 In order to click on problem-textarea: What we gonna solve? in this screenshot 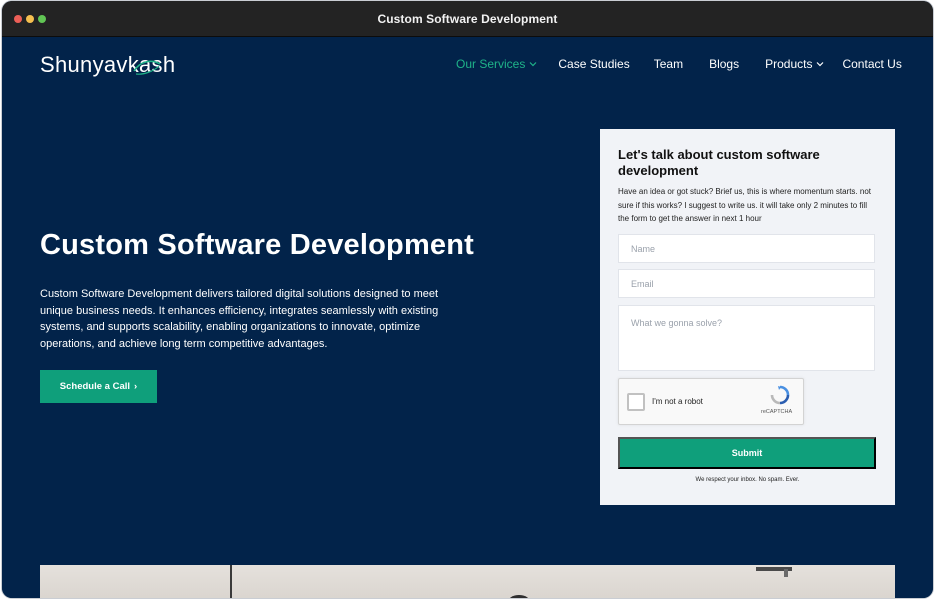, I will do `click(746, 338)`.